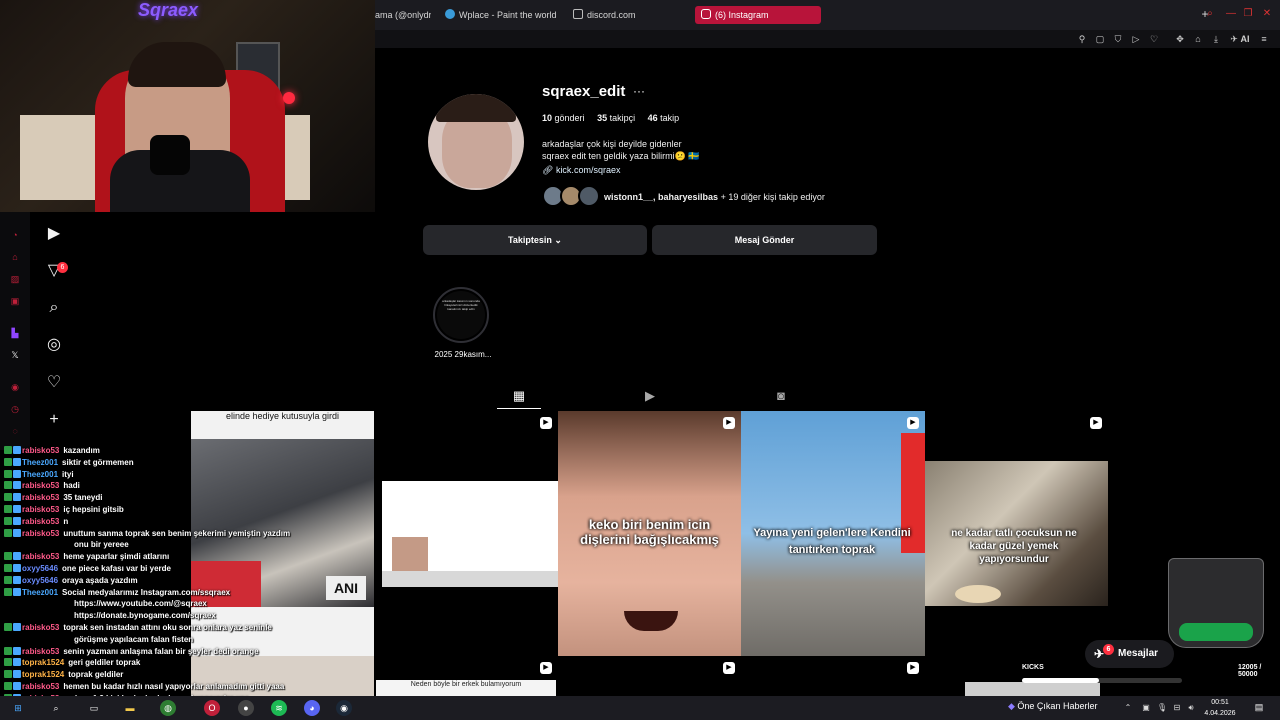 This screenshot has height=720, width=1280. What do you see at coordinates (15, 355) in the screenshot?
I see `x-icon: 𝕏` at bounding box center [15, 355].